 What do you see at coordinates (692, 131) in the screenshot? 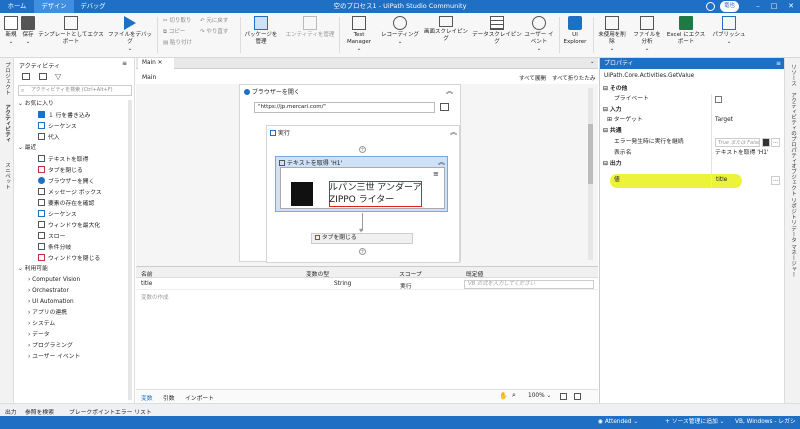
I see `section-common: ⊟ 共通` at bounding box center [692, 131].